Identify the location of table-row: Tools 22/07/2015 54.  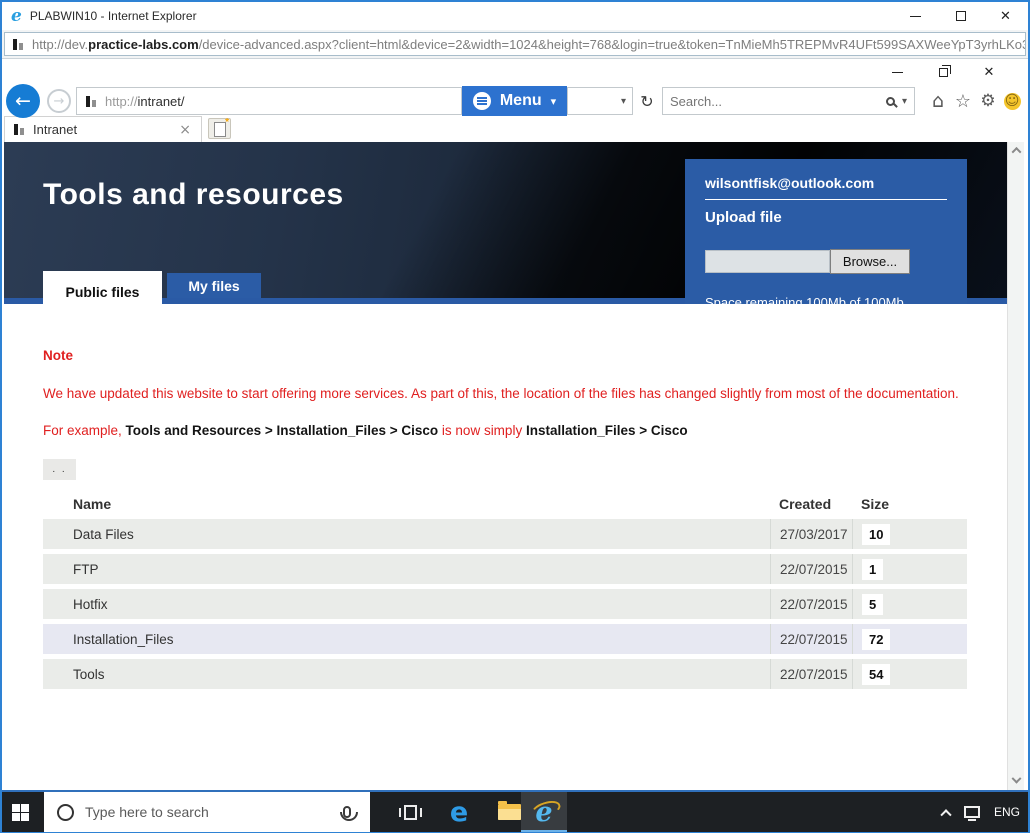
(505, 674).